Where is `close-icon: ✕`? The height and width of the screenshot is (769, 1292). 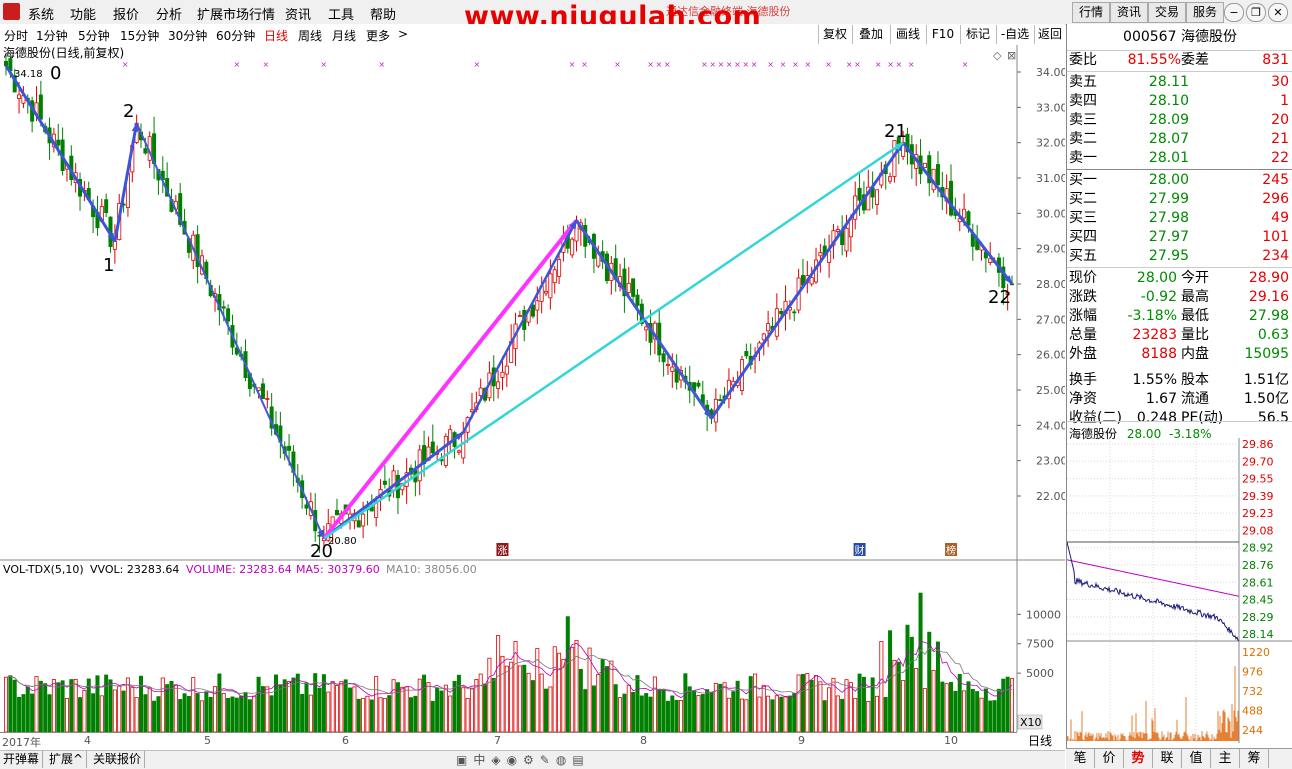
close-icon: ✕ is located at coordinates (1278, 12).